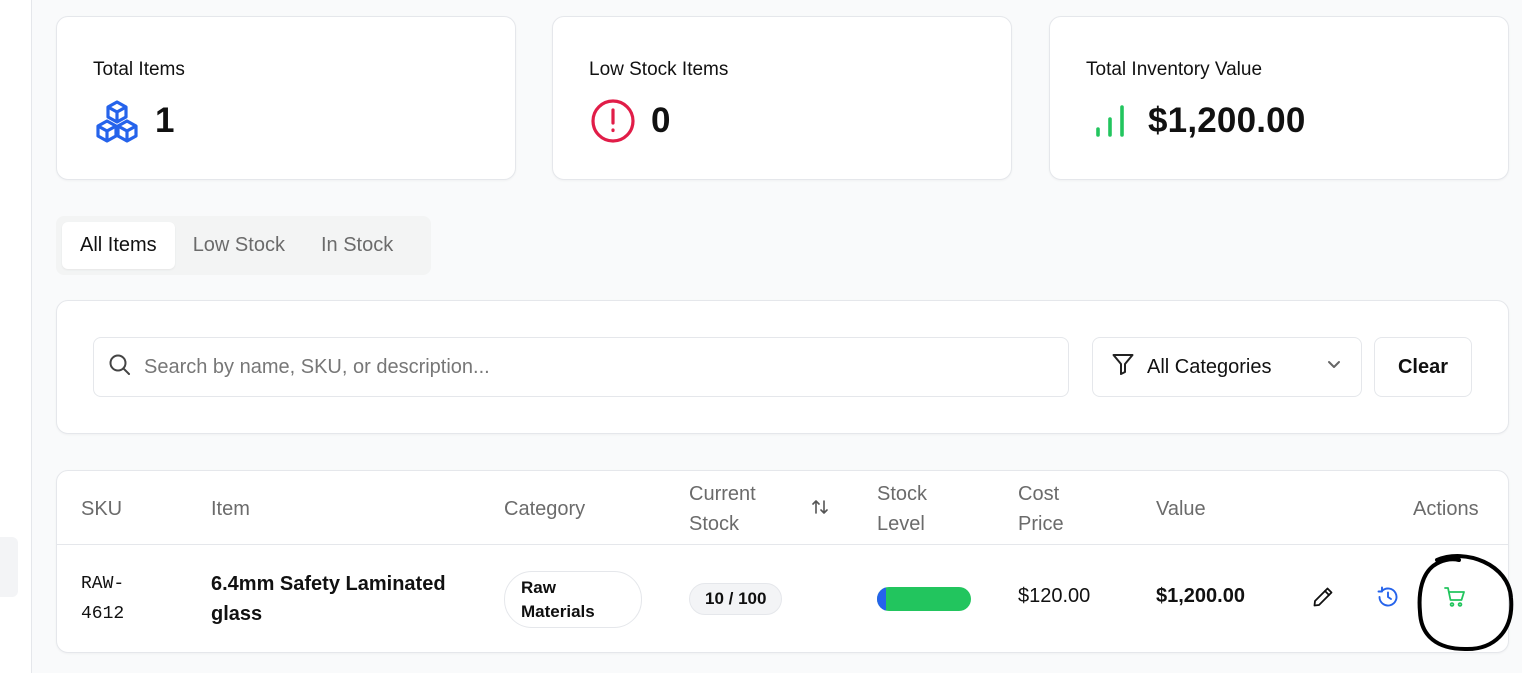 The width and height of the screenshot is (1522, 673). I want to click on col-header-cost-price-line2: Price, so click(1041, 524).